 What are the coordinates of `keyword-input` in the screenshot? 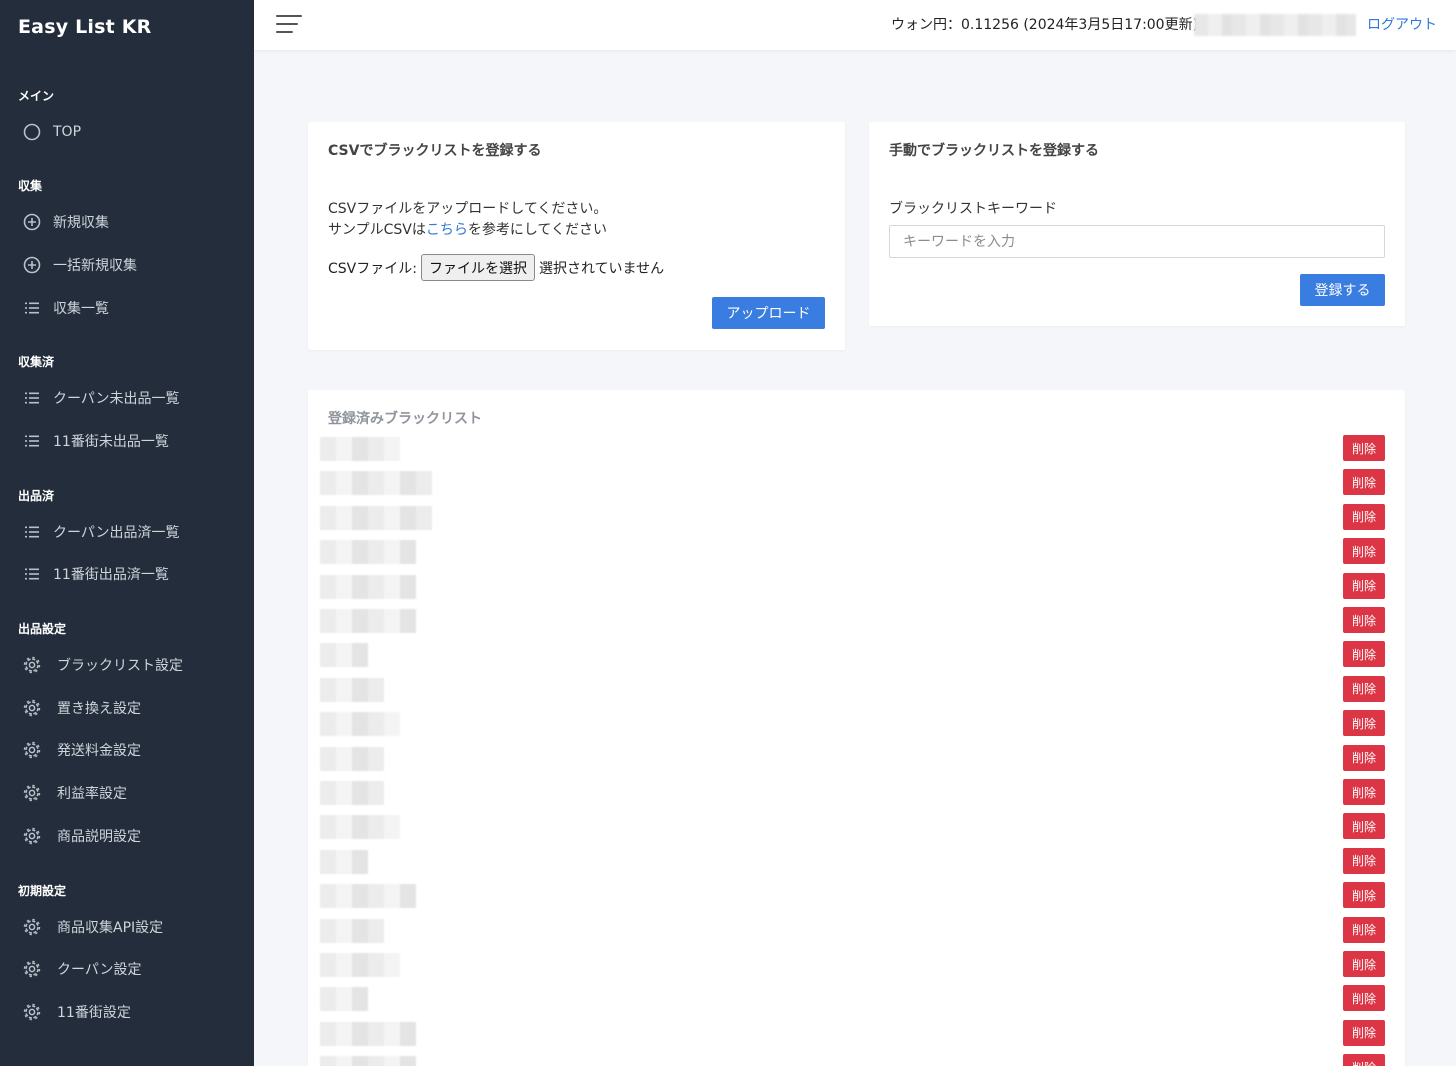 It's located at (1137, 241).